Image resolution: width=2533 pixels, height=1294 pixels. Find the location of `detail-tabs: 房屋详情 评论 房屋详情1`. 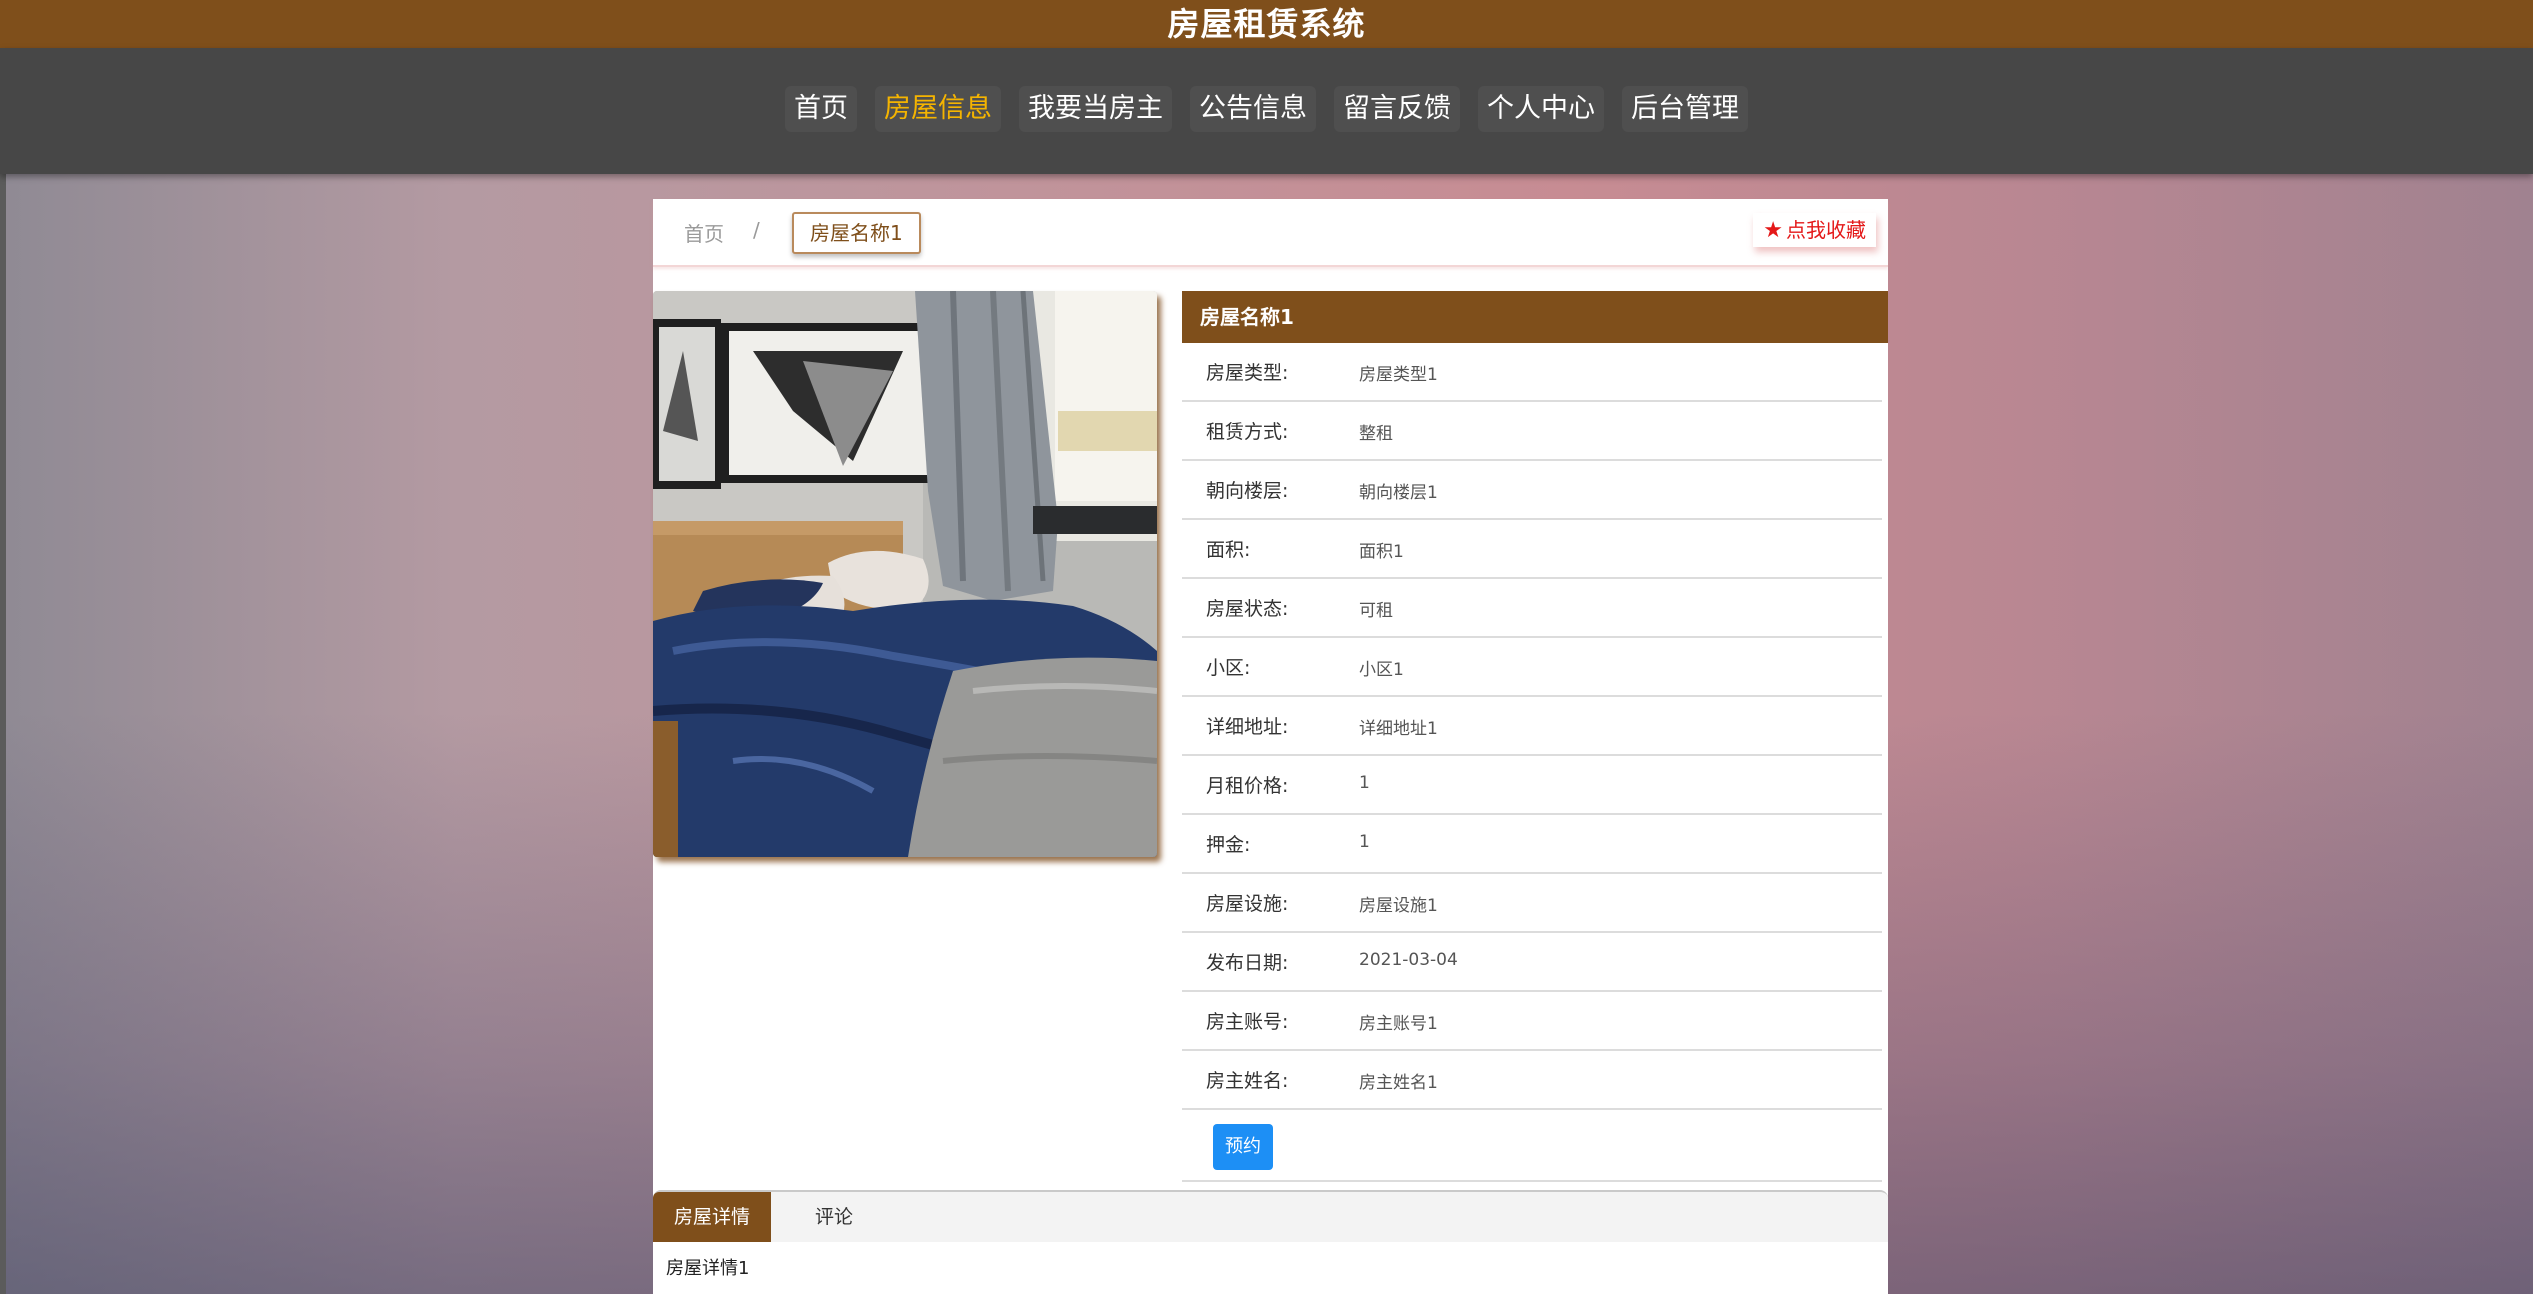

detail-tabs: 房屋详情 评论 房屋详情1 is located at coordinates (1270, 1242).